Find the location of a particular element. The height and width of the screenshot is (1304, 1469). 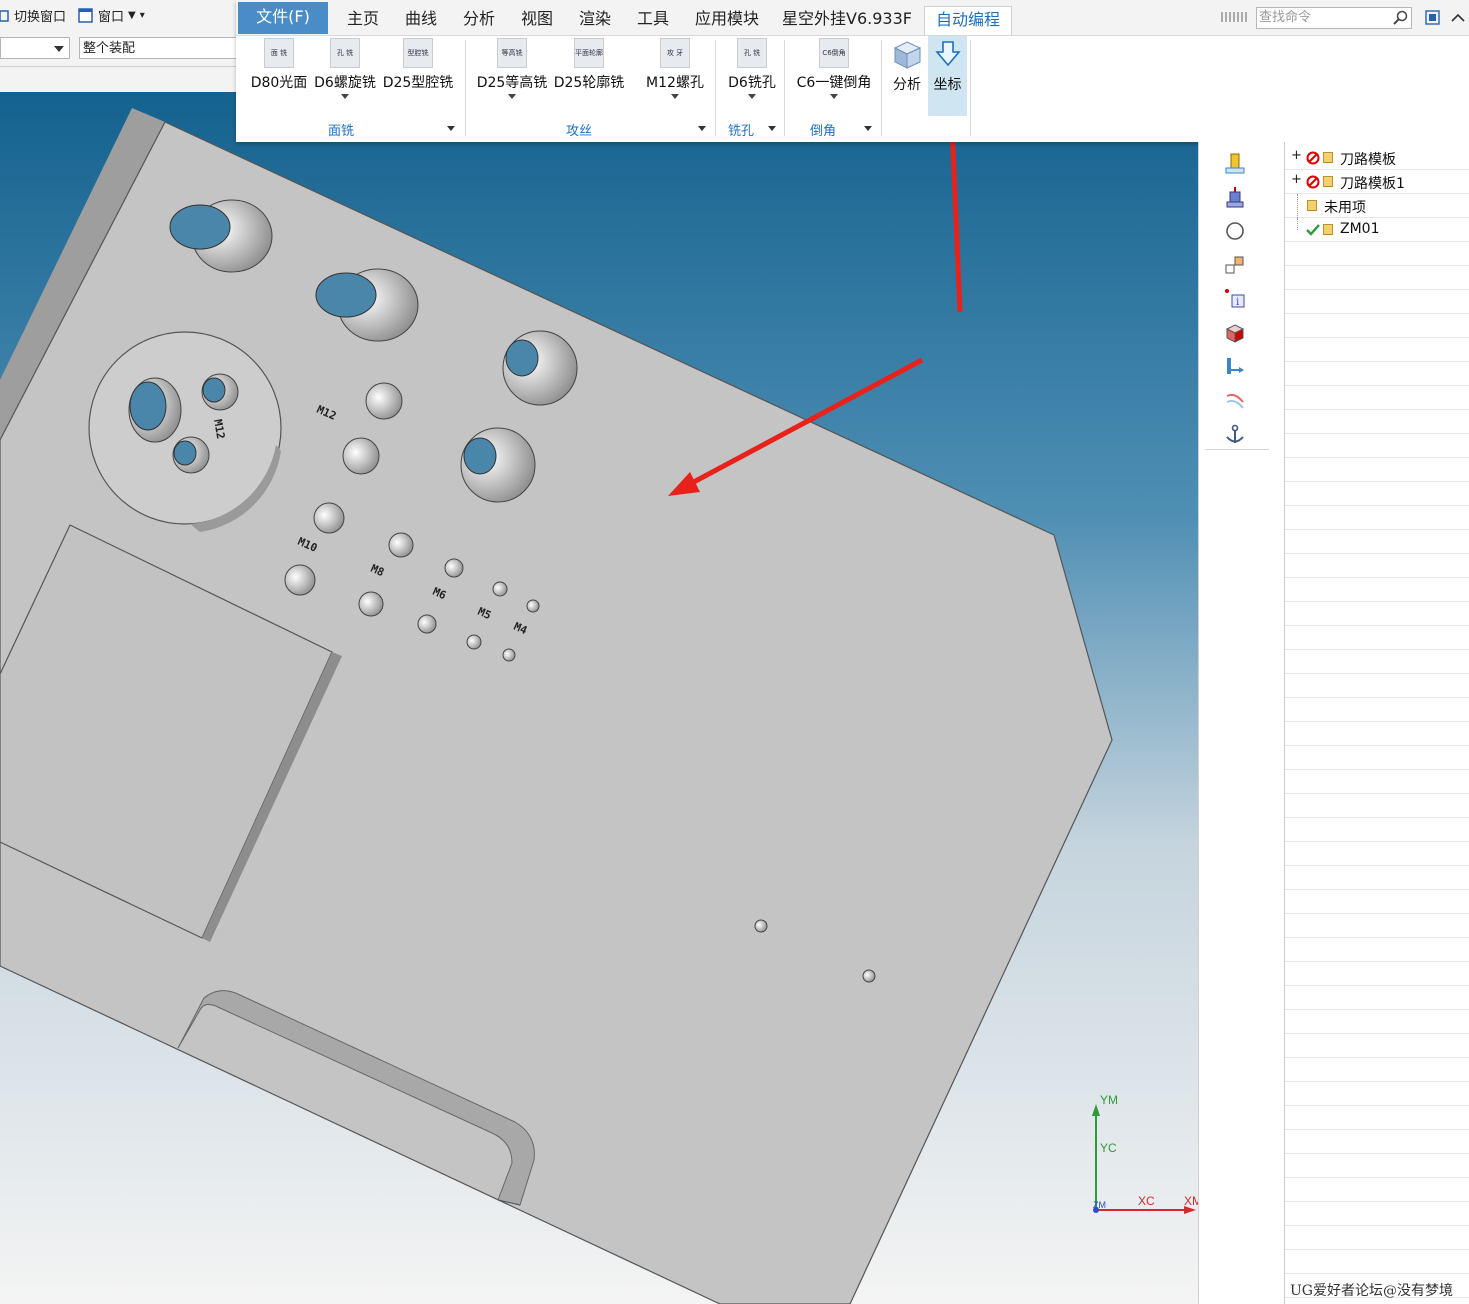

tab-xingkong-plugin: 星空外挂V6.933F is located at coordinates (847, 20).